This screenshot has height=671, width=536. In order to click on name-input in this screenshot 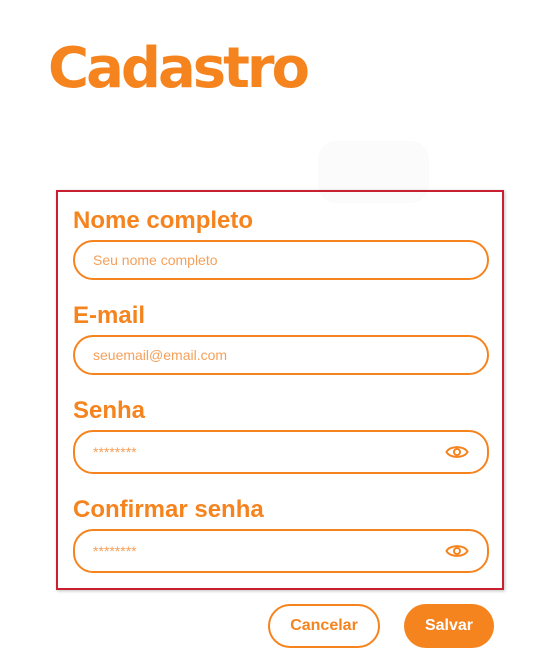, I will do `click(263, 260)`.